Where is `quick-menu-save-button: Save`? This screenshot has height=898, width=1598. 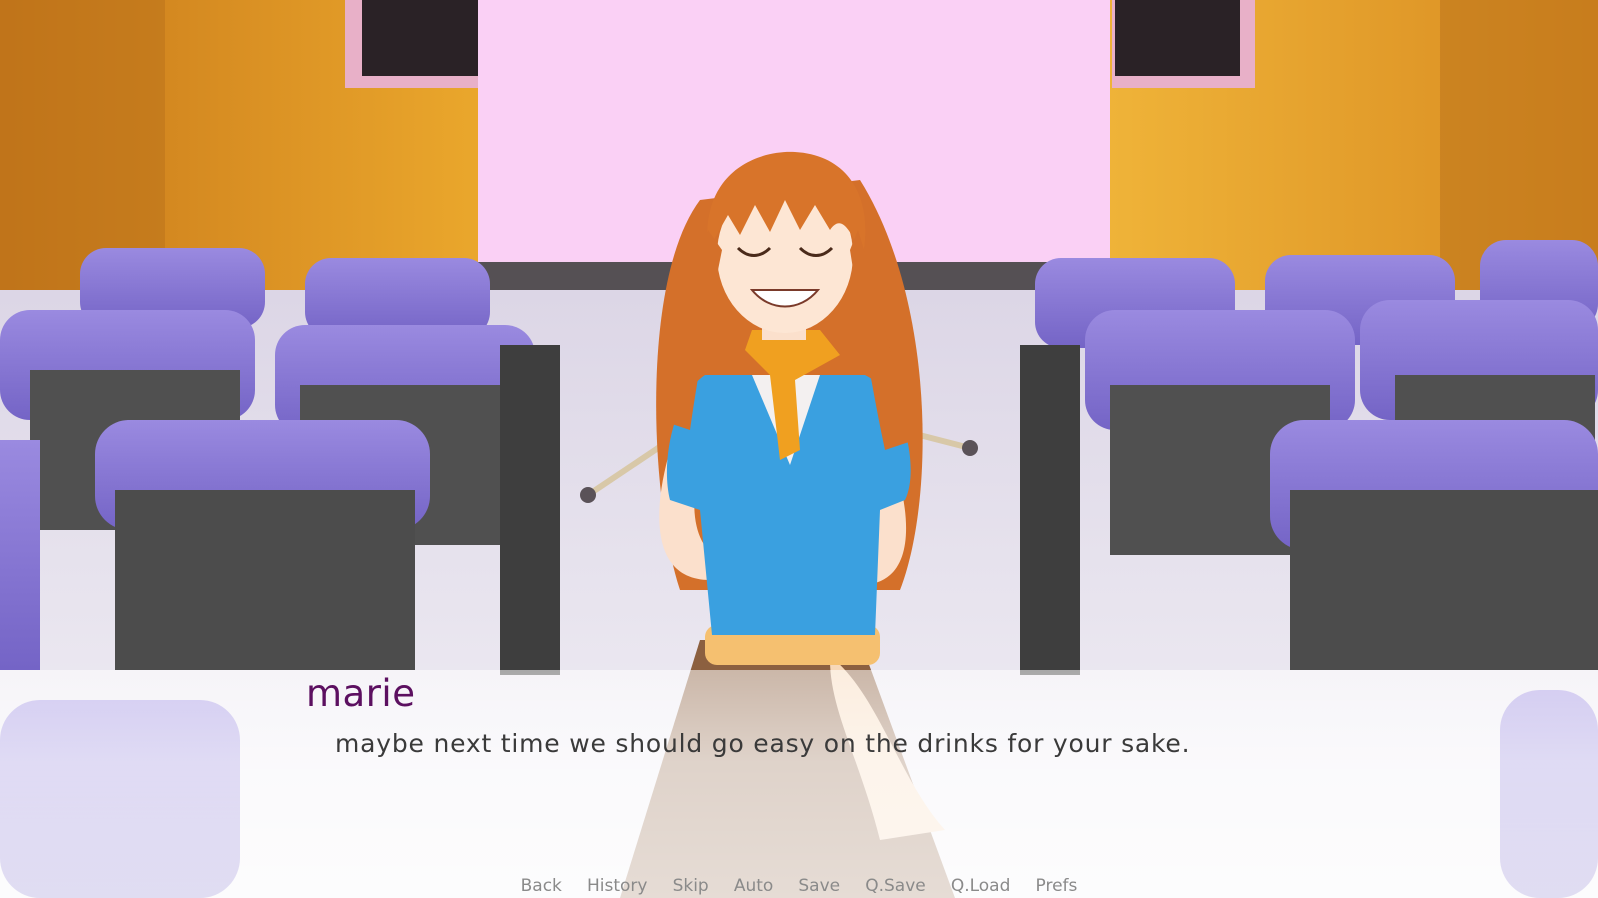
quick-menu-save-button: Save is located at coordinates (819, 886).